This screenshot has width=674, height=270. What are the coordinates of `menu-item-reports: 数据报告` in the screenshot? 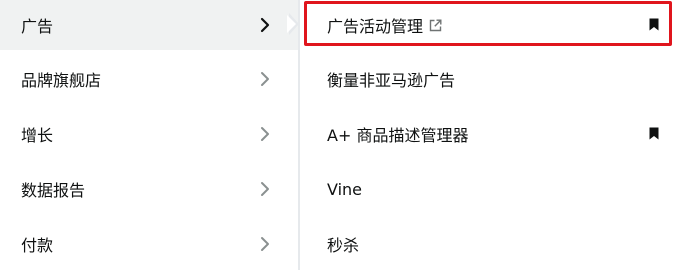 It's located at (149, 189).